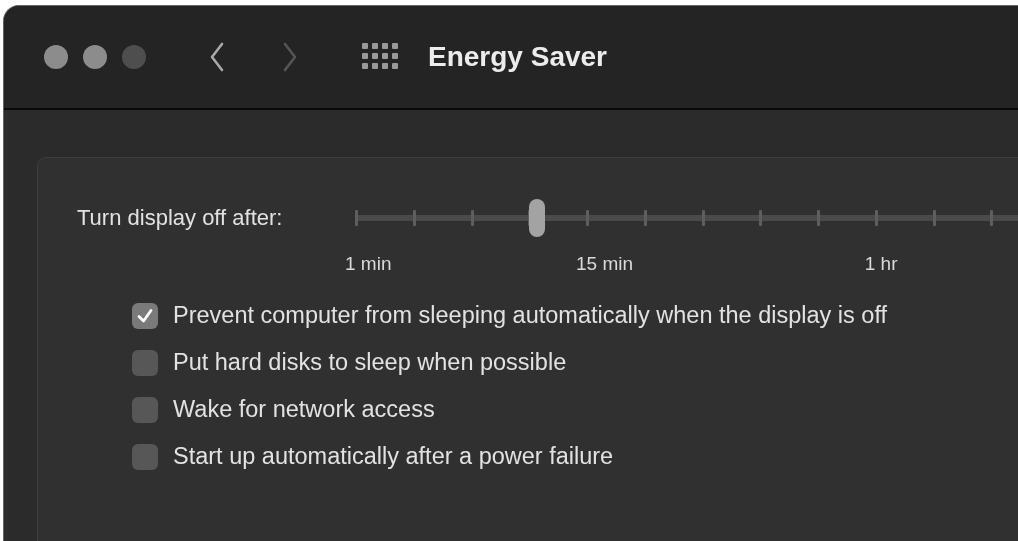 Image resolution: width=1018 pixels, height=541 pixels. I want to click on tick-label: 1 min, so click(368, 264).